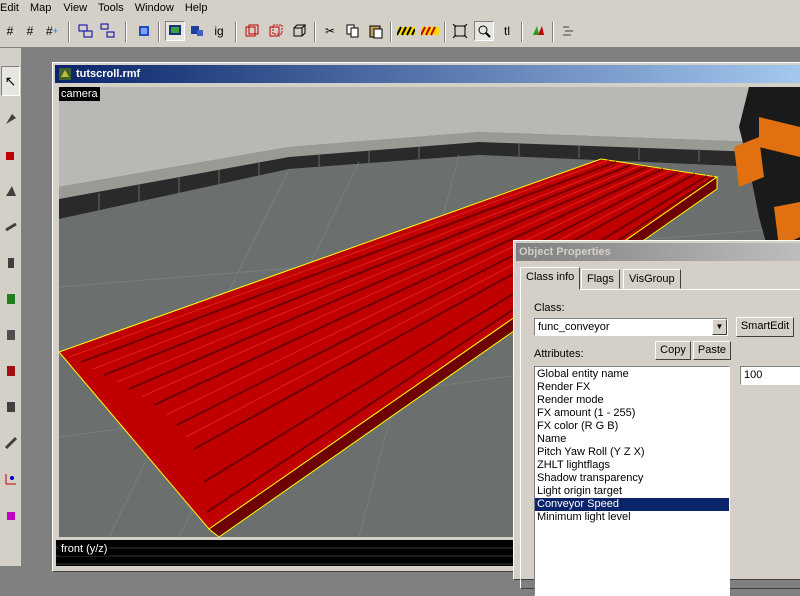  What do you see at coordinates (353, 31) in the screenshot?
I see `copy-icon` at bounding box center [353, 31].